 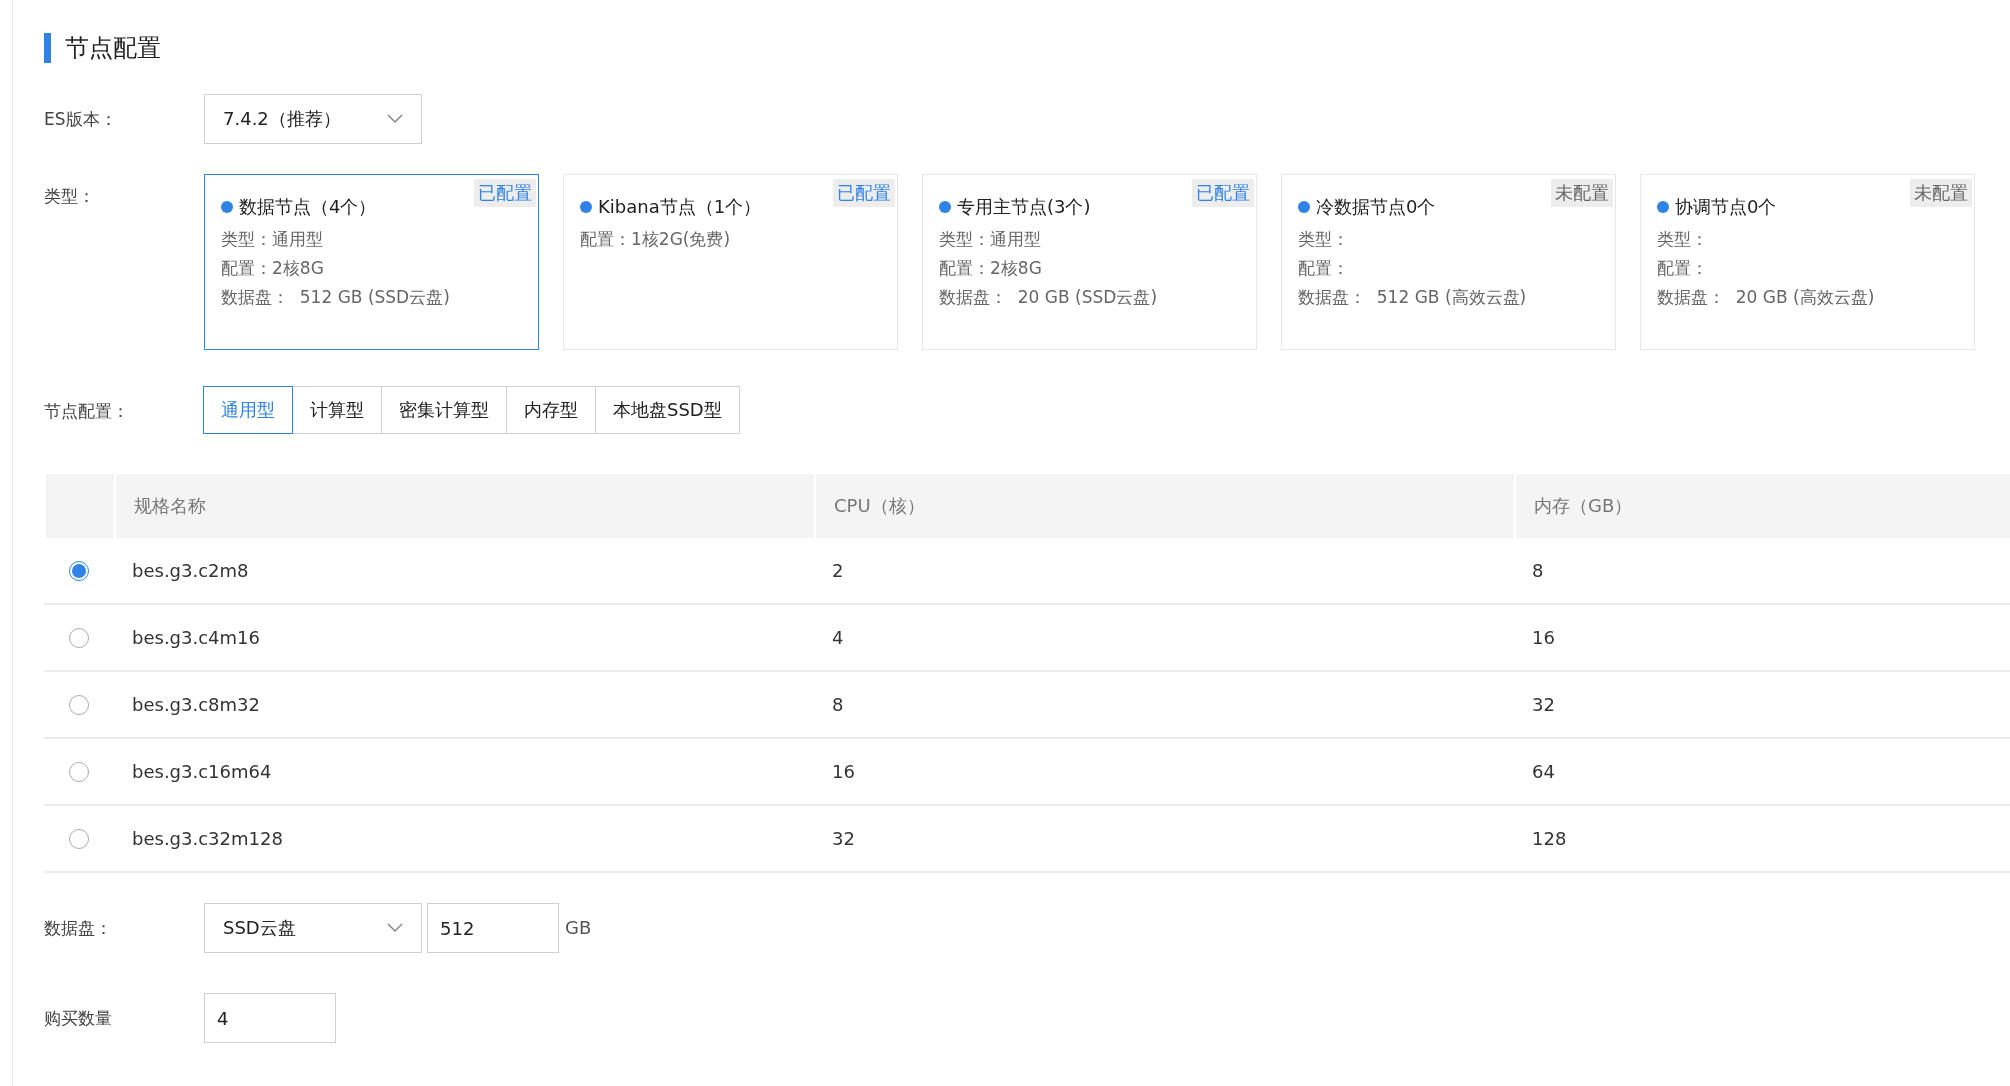 I want to click on unit-label: GB, so click(x=578, y=928).